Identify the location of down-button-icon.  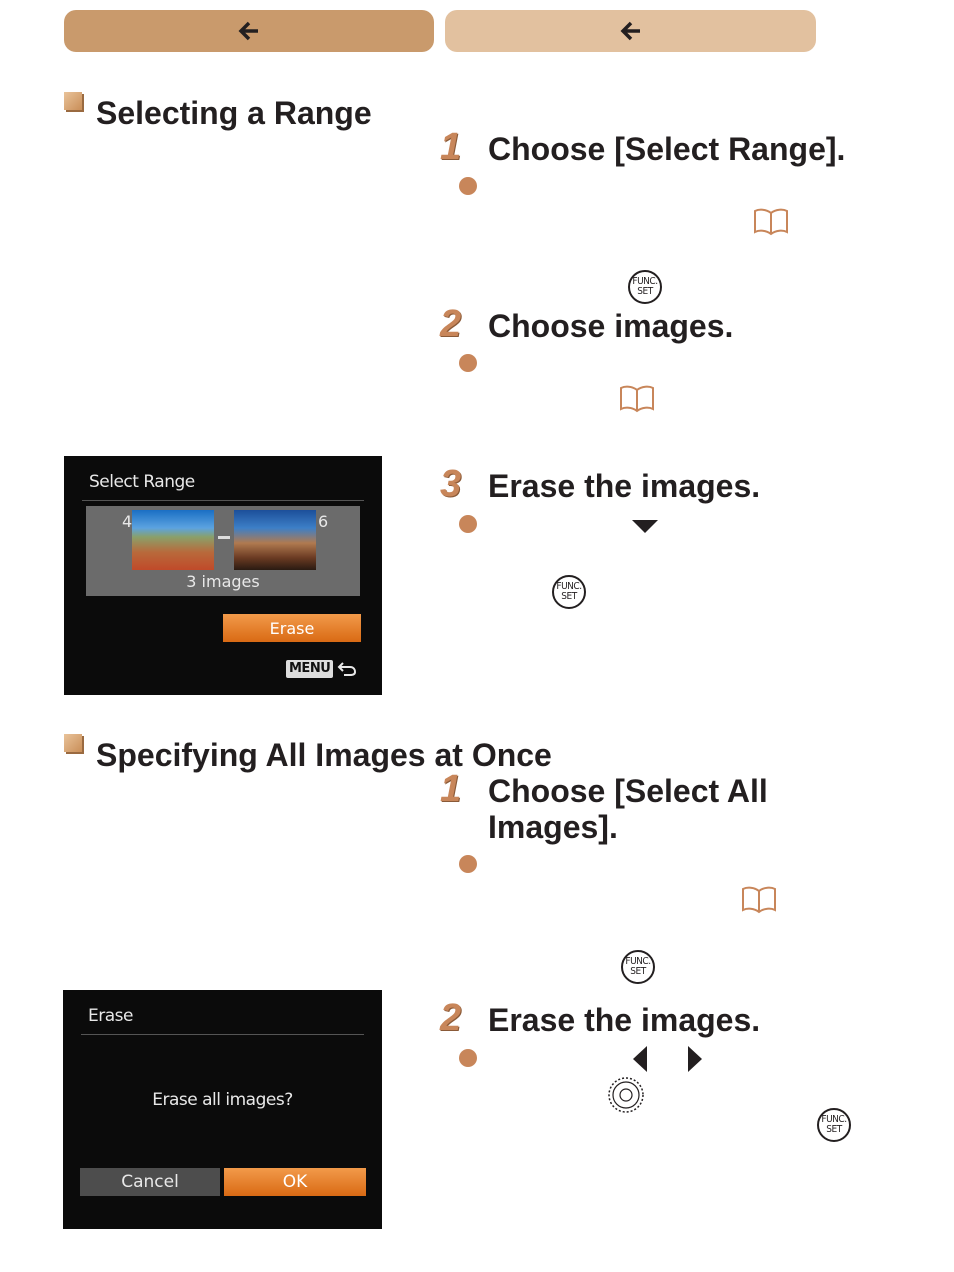
(645, 526).